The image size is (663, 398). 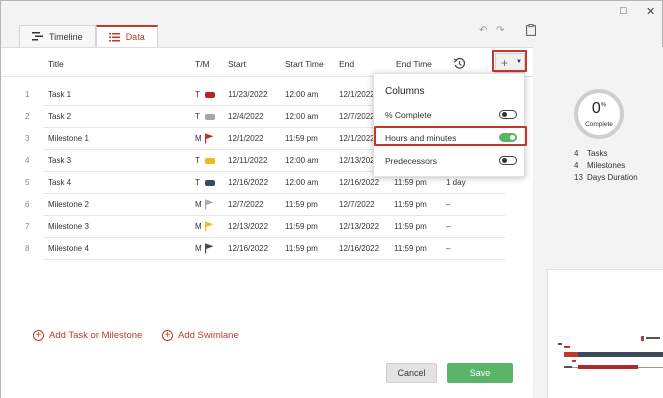 What do you see at coordinates (27, 116) in the screenshot?
I see `row-number: 2` at bounding box center [27, 116].